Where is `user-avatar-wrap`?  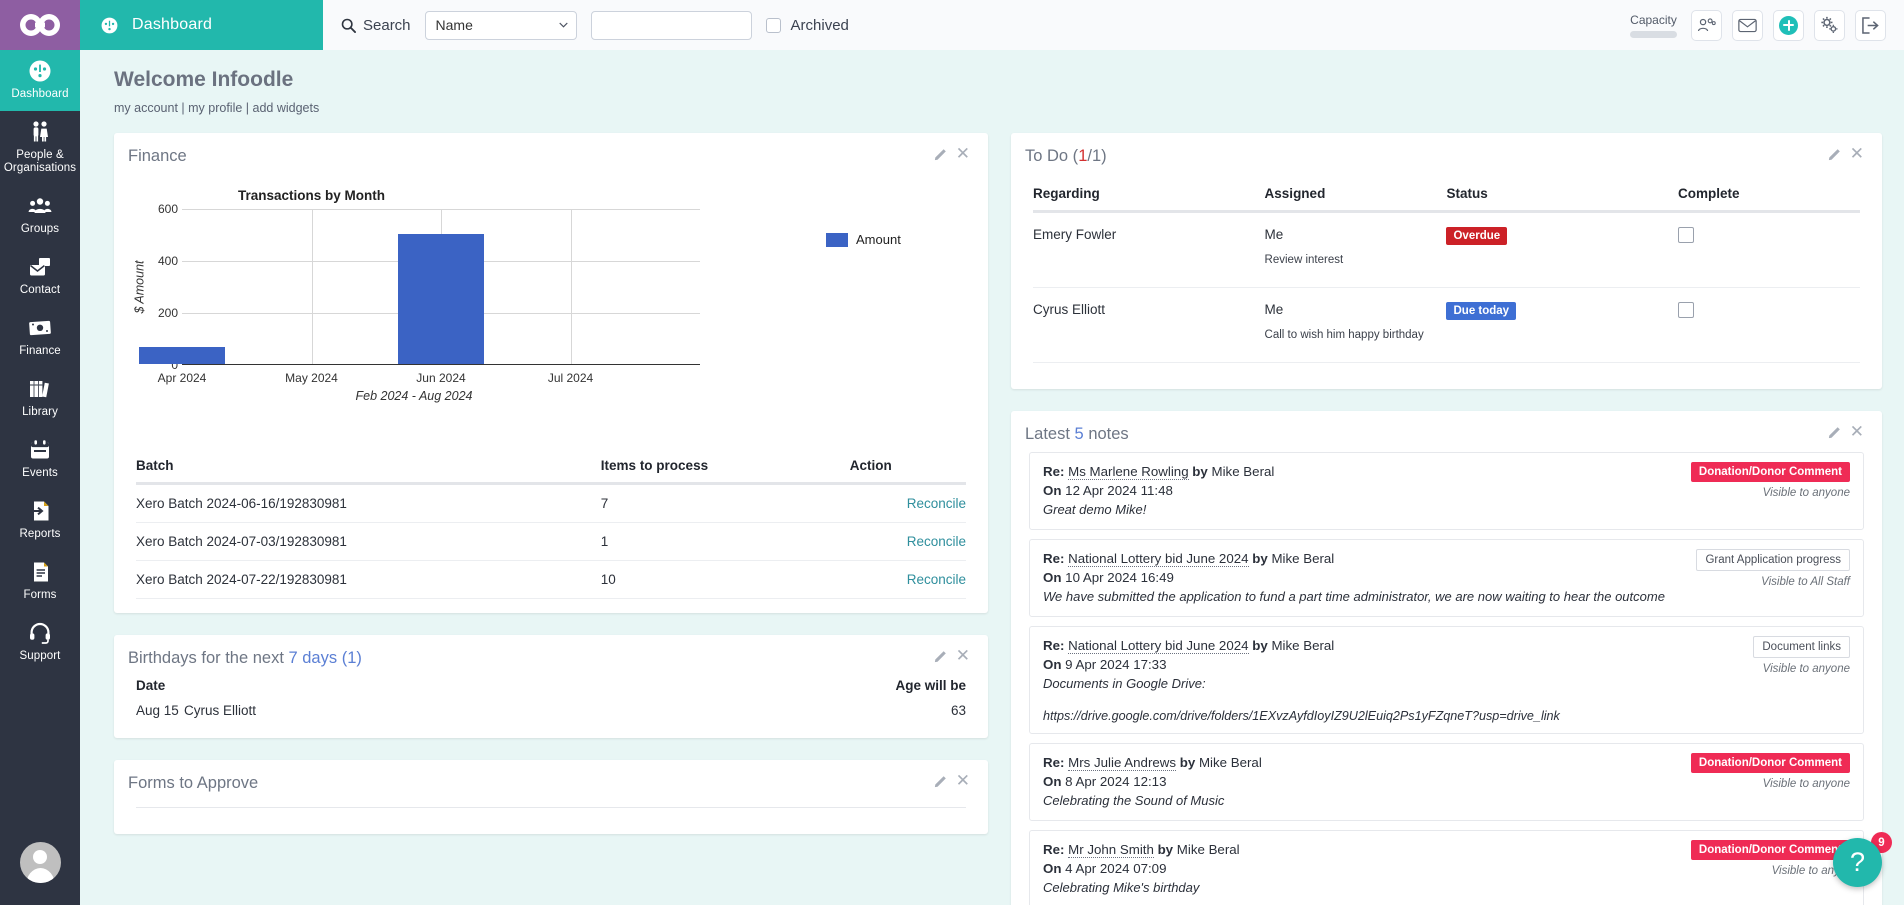 user-avatar-wrap is located at coordinates (40, 873).